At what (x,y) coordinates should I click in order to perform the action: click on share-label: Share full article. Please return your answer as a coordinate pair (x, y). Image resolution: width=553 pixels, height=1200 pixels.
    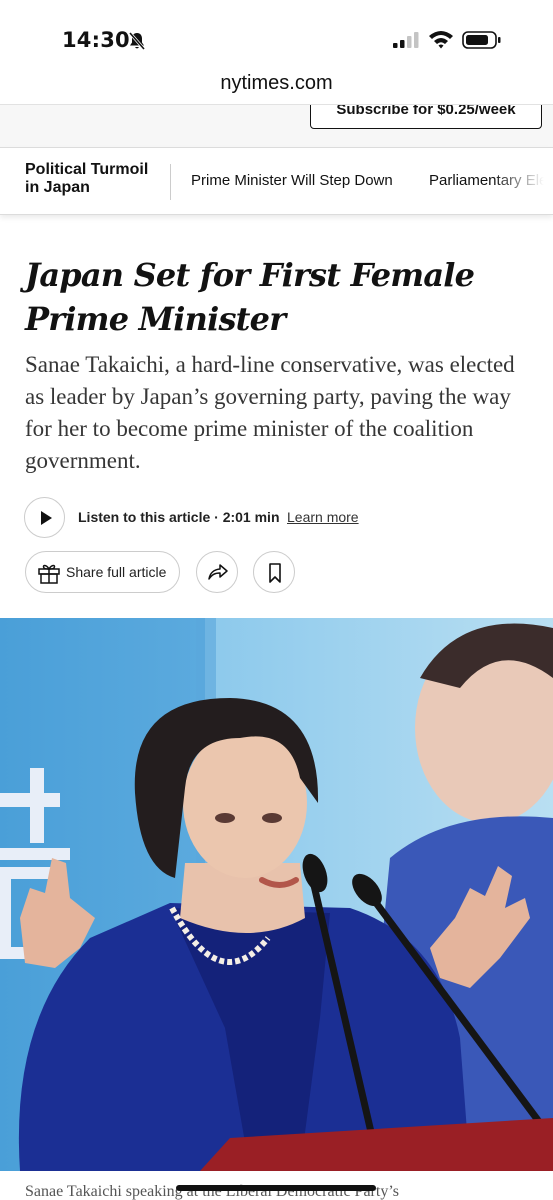
    Looking at the image, I should click on (116, 572).